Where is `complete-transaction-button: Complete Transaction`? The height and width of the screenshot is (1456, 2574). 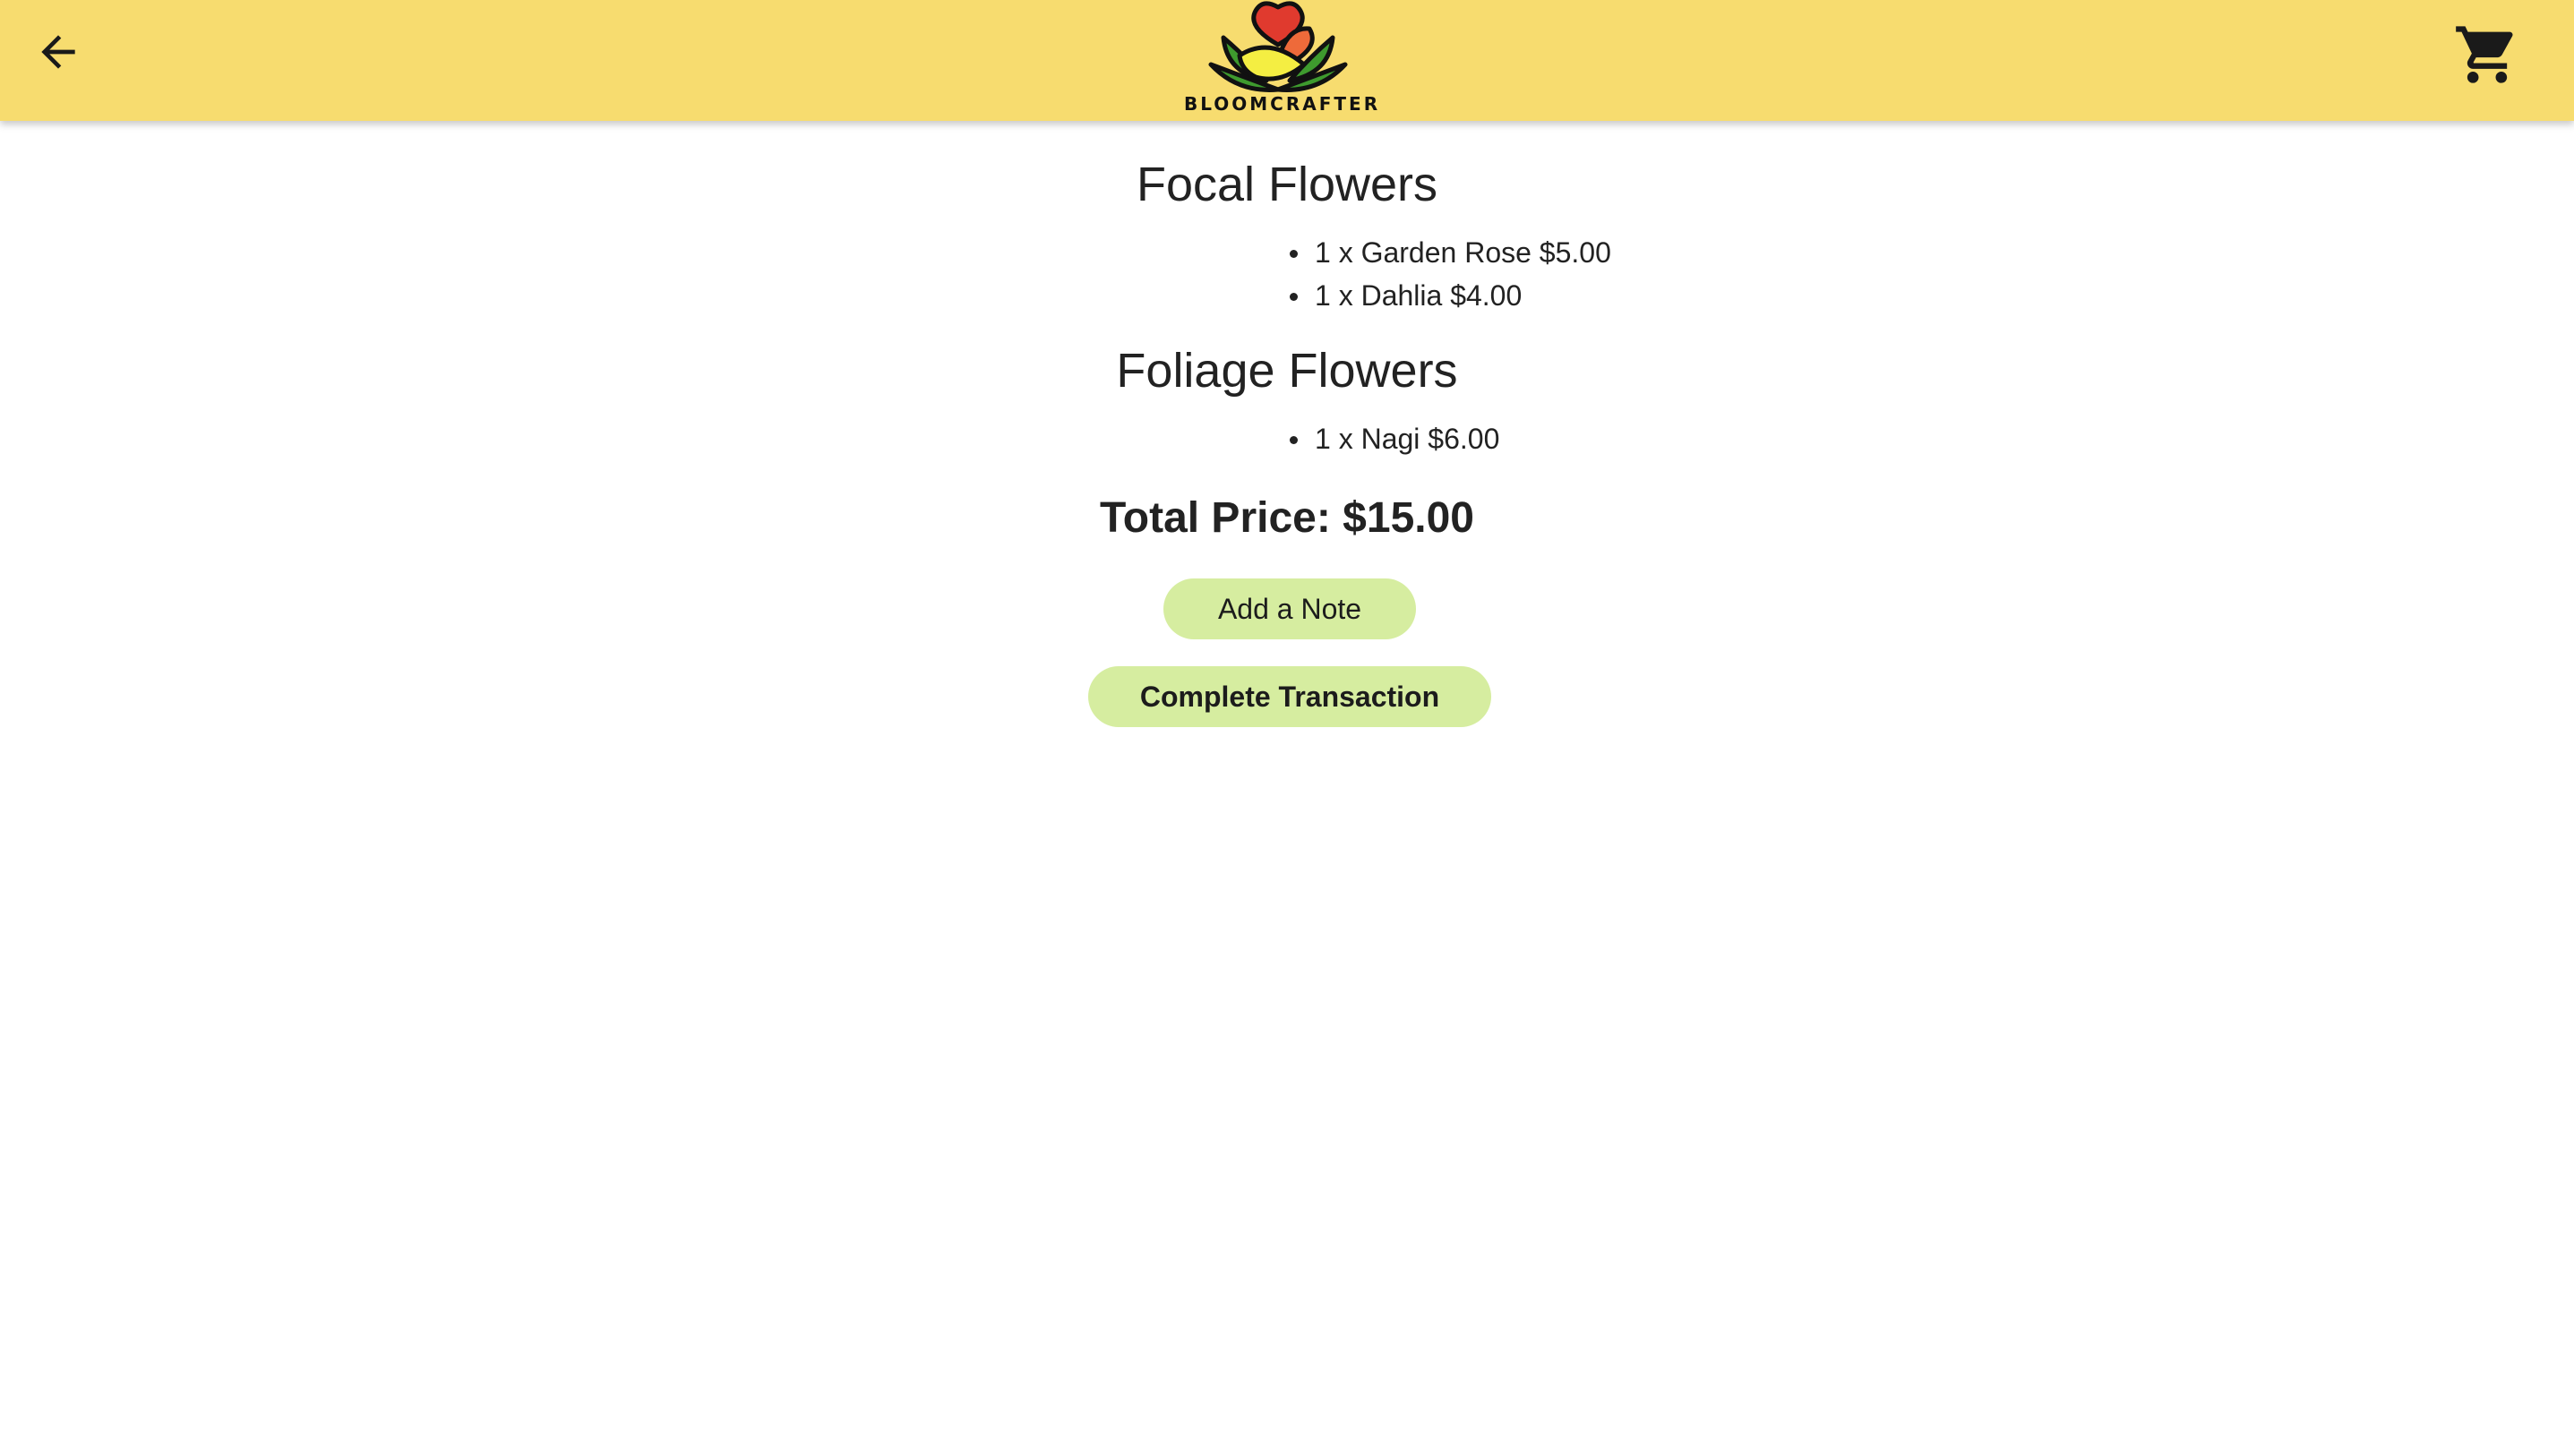 complete-transaction-button: Complete Transaction is located at coordinates (1289, 696).